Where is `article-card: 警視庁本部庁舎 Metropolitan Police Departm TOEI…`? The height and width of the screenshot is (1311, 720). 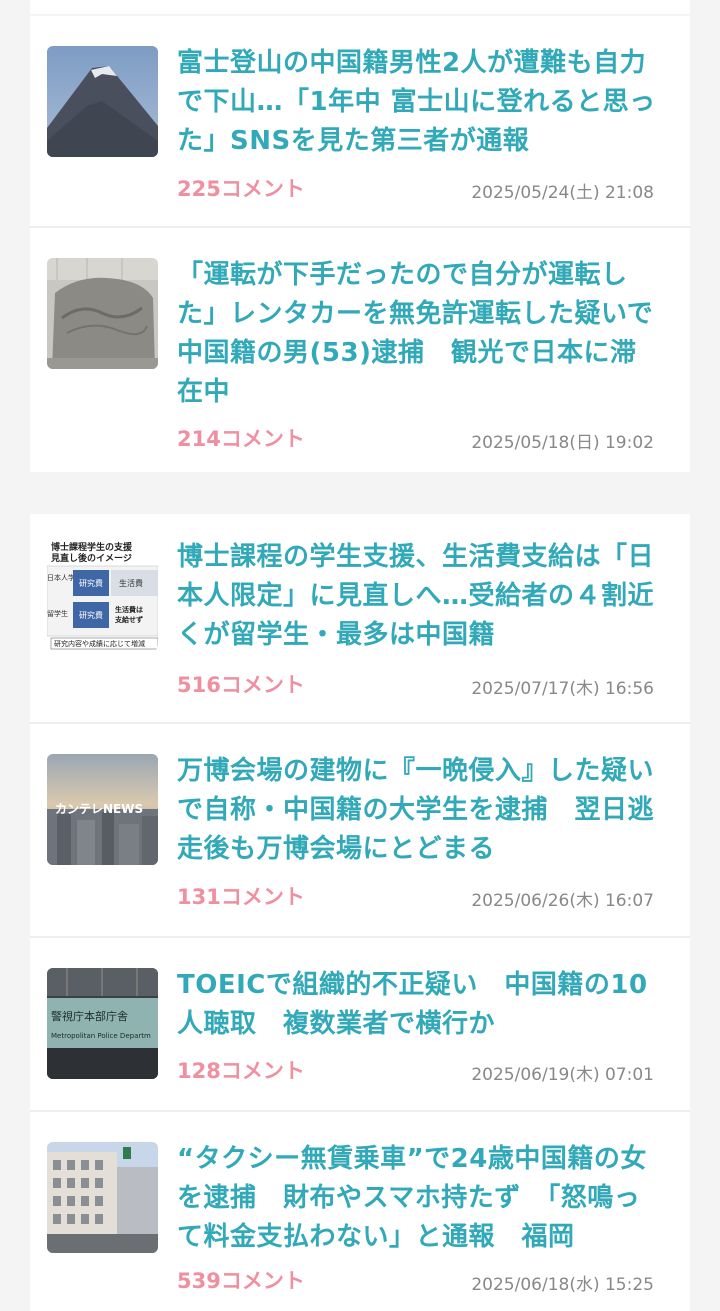
article-card: 警視庁本部庁舎 Metropolitan Police Departm TOEI… is located at coordinates (360, 1025).